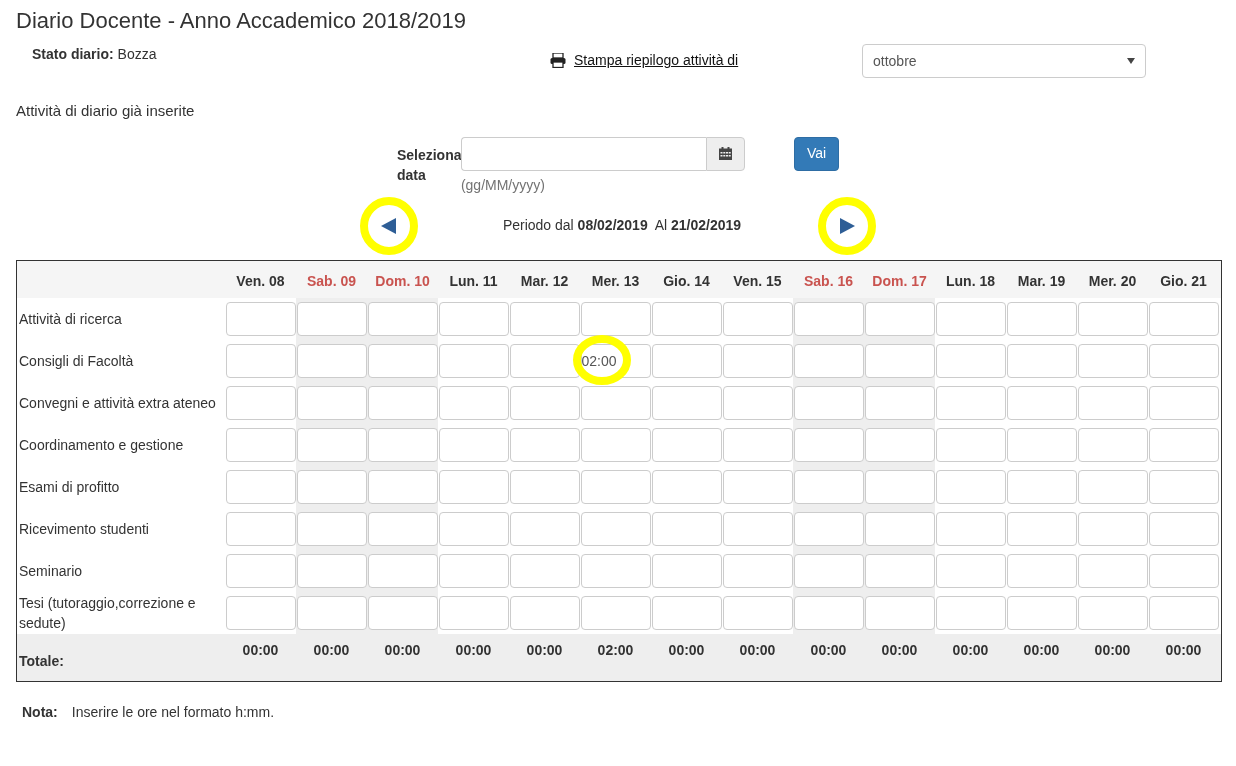 The width and height of the screenshot is (1236, 766). I want to click on go-button: Vai, so click(816, 153).